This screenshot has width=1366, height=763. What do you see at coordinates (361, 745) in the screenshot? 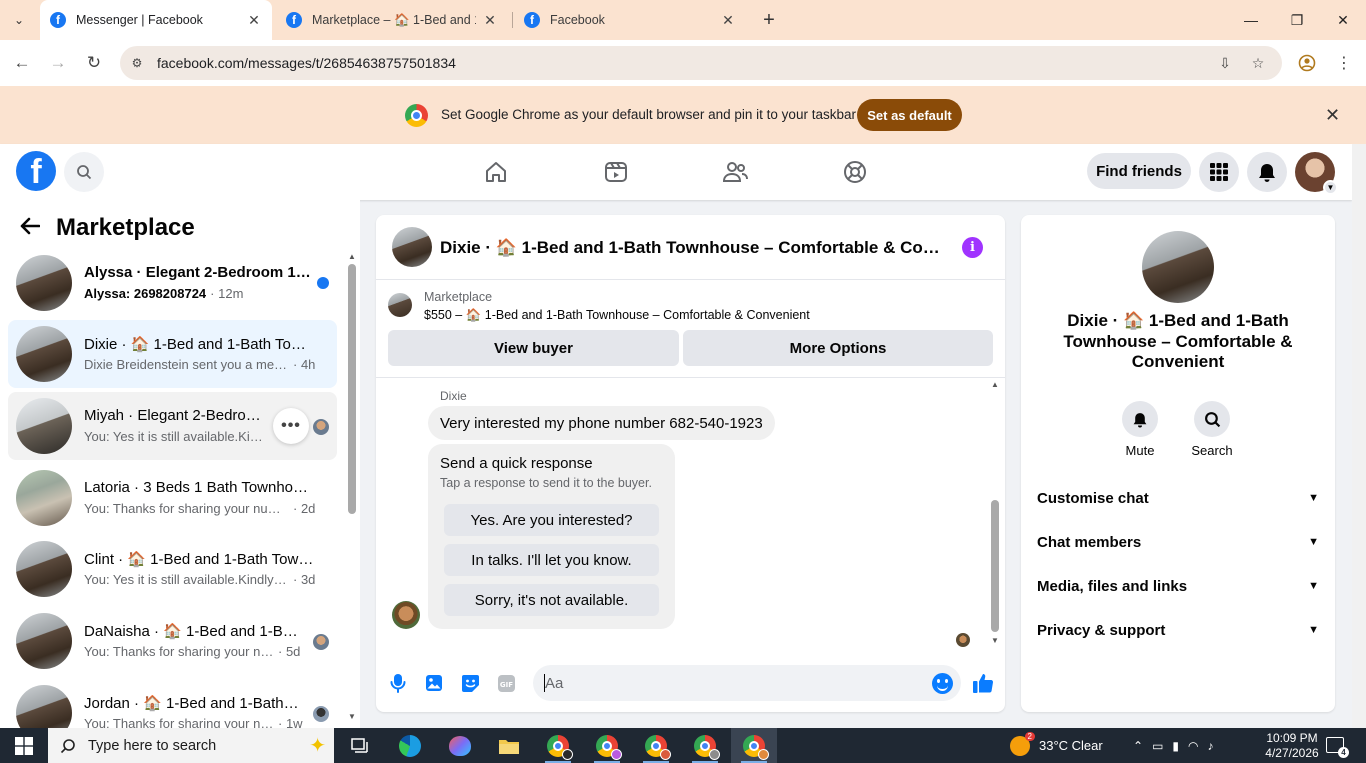
I see `task-view-button` at bounding box center [361, 745].